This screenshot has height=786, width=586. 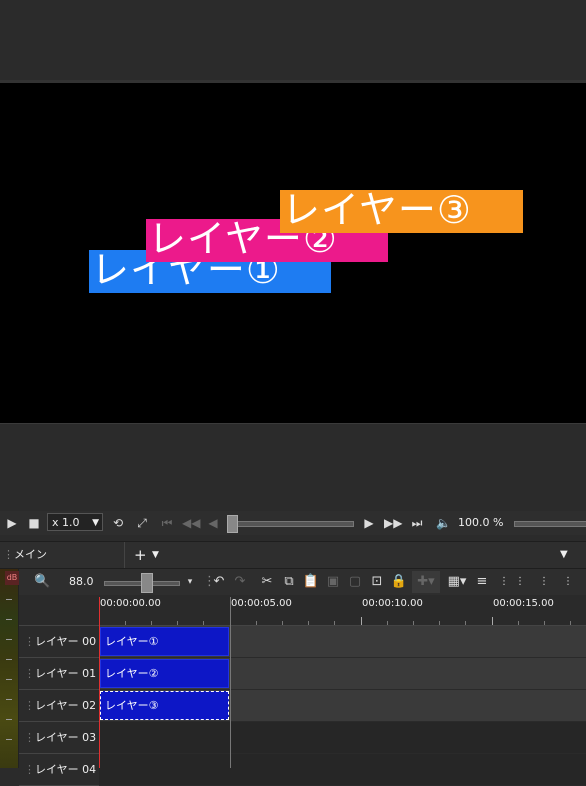 What do you see at coordinates (66, 522) in the screenshot?
I see `speed-value: x 1.0` at bounding box center [66, 522].